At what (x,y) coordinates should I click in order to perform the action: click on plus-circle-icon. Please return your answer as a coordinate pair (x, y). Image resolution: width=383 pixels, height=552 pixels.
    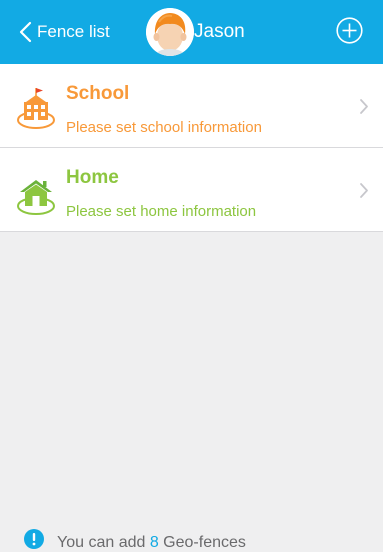
    Looking at the image, I should click on (349, 30).